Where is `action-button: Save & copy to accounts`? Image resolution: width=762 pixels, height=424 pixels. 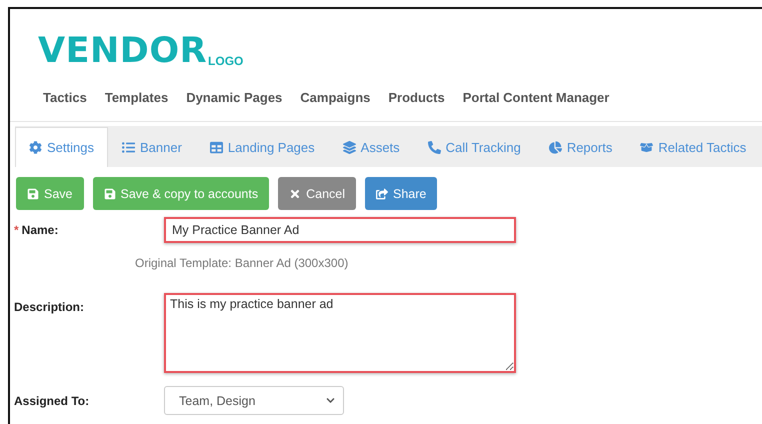
action-button: Save & copy to accounts is located at coordinates (181, 193).